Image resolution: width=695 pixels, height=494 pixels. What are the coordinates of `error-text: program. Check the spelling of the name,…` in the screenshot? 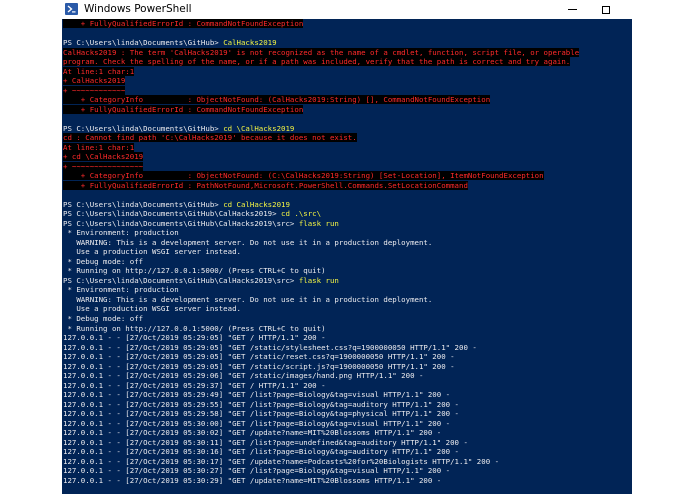 It's located at (317, 62).